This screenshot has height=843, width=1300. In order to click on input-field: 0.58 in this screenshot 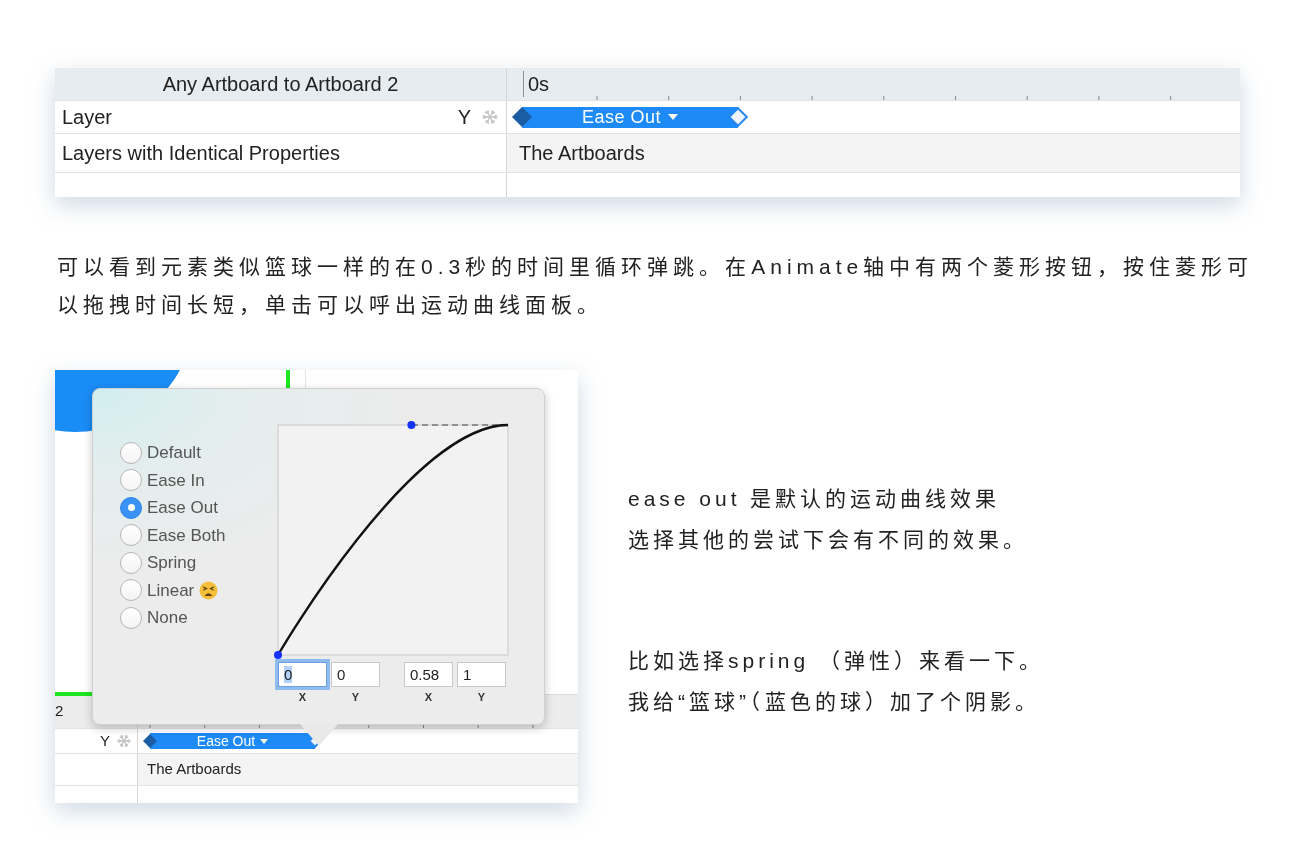, I will do `click(428, 674)`.